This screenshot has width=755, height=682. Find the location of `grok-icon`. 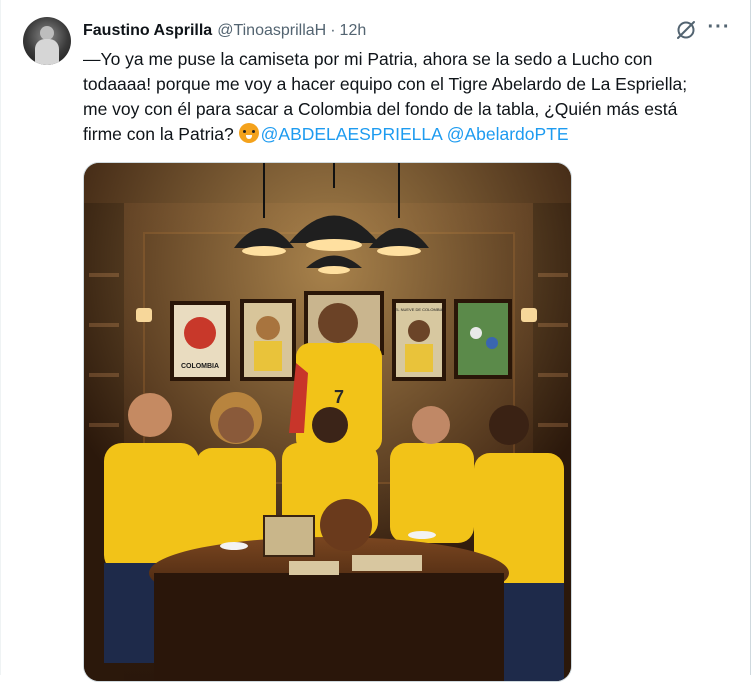

grok-icon is located at coordinates (686, 30).